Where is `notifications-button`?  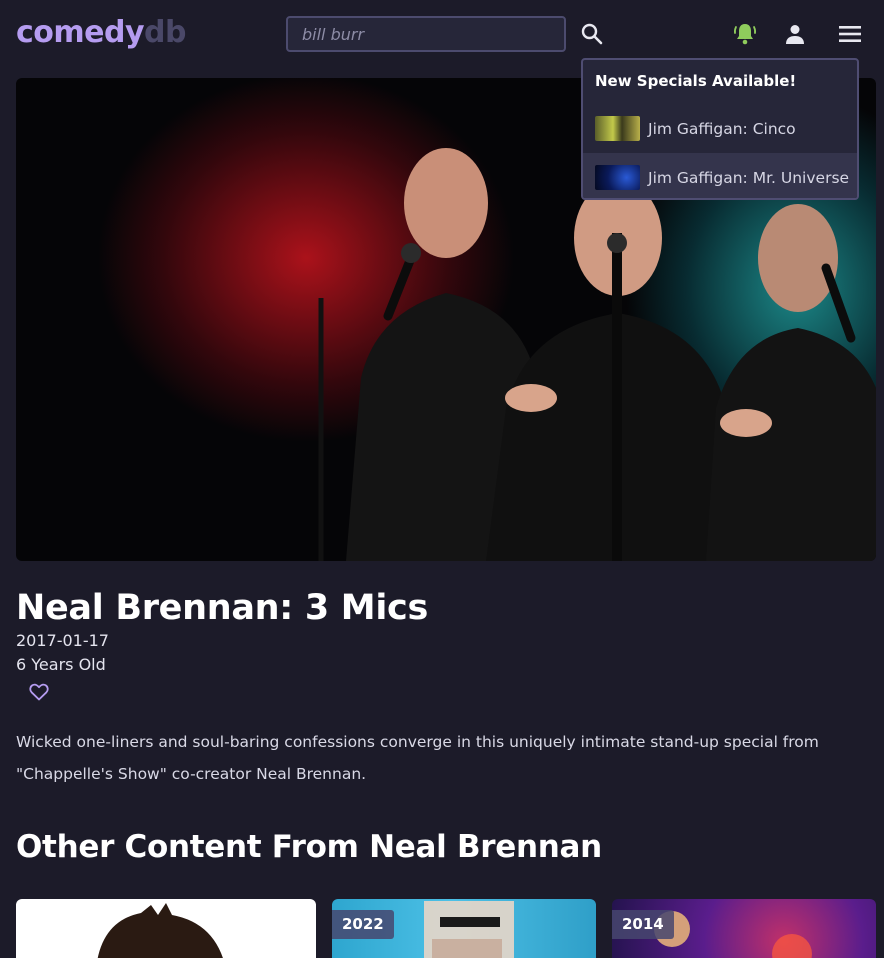 notifications-button is located at coordinates (745, 34).